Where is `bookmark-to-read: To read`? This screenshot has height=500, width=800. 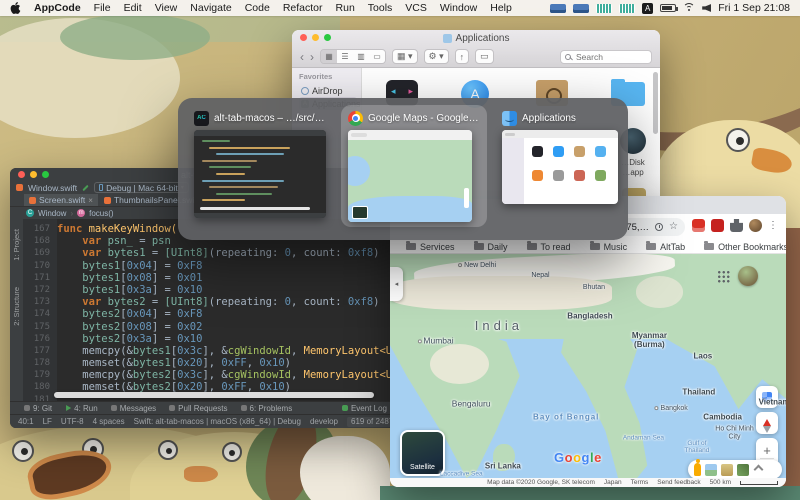
bookmark-to-read: To read is located at coordinates (548, 246).